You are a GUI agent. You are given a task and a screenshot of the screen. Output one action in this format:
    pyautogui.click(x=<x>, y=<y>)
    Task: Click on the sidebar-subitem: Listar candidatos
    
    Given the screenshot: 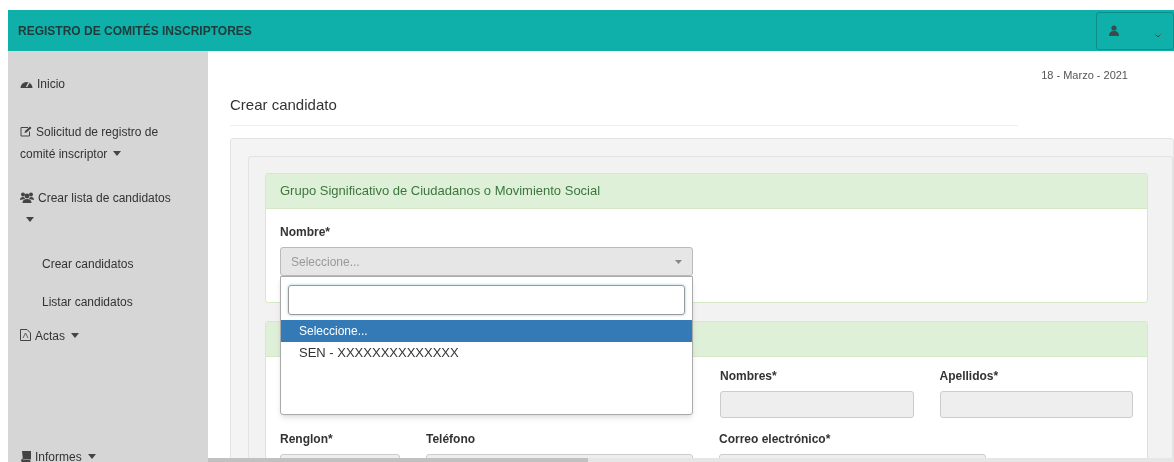 What is the action you would take?
    pyautogui.click(x=110, y=302)
    